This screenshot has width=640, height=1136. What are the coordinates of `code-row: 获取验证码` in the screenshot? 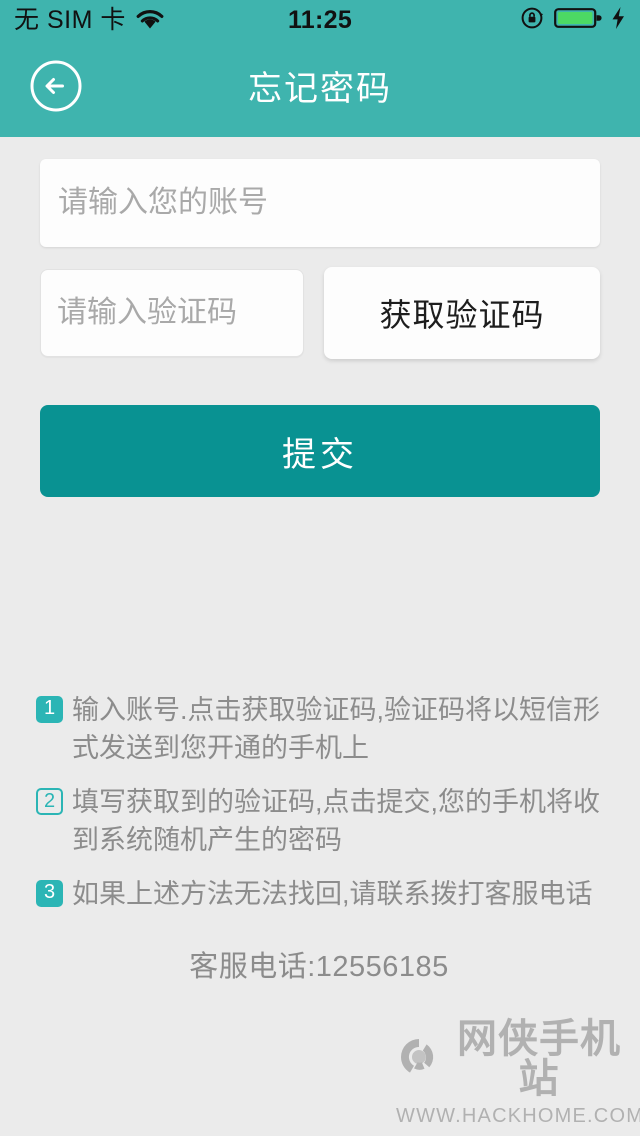 It's located at (320, 313).